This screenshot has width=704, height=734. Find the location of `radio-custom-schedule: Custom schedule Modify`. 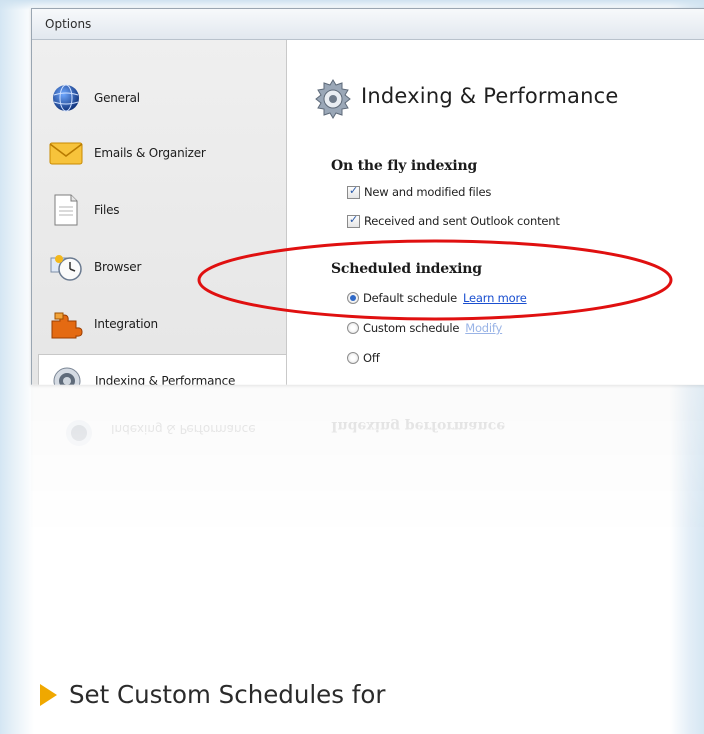

radio-custom-schedule: Custom schedule Modify is located at coordinates (424, 328).